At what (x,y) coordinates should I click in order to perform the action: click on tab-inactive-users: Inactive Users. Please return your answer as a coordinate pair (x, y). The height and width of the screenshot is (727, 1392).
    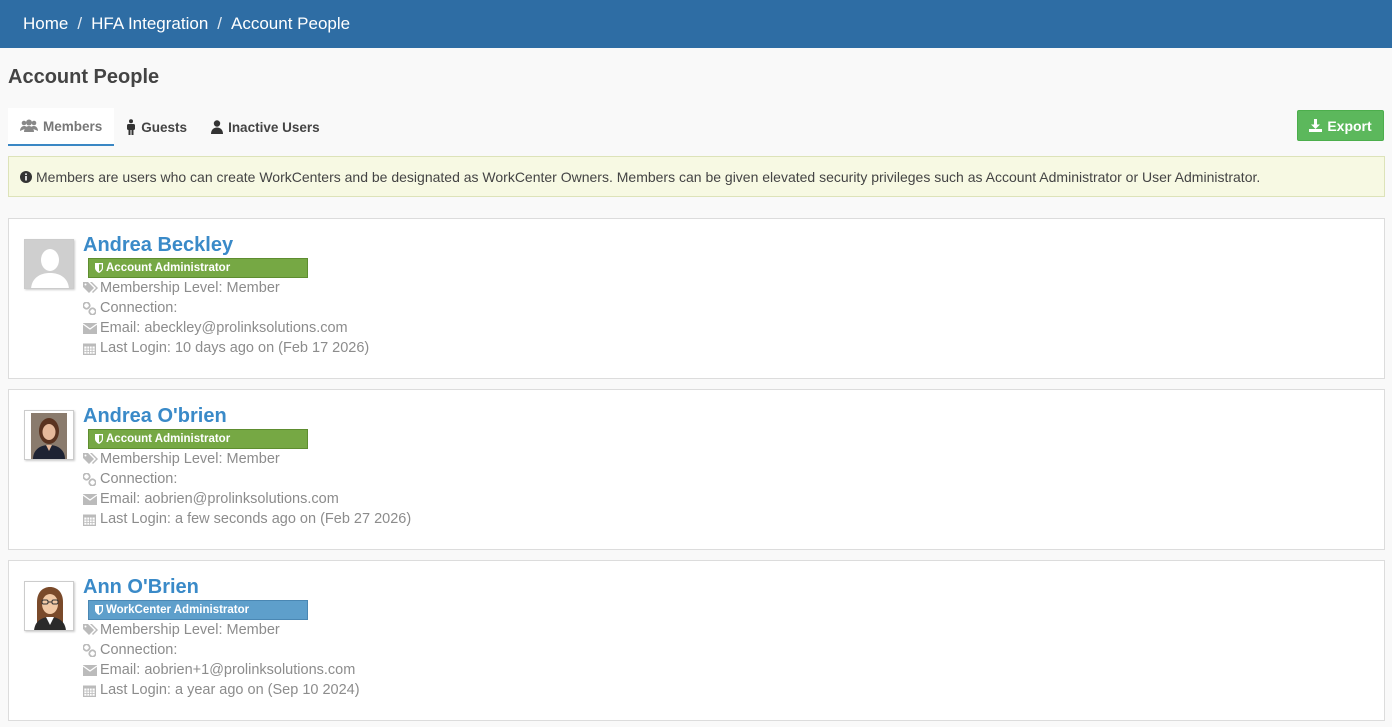
    Looking at the image, I should click on (265, 127).